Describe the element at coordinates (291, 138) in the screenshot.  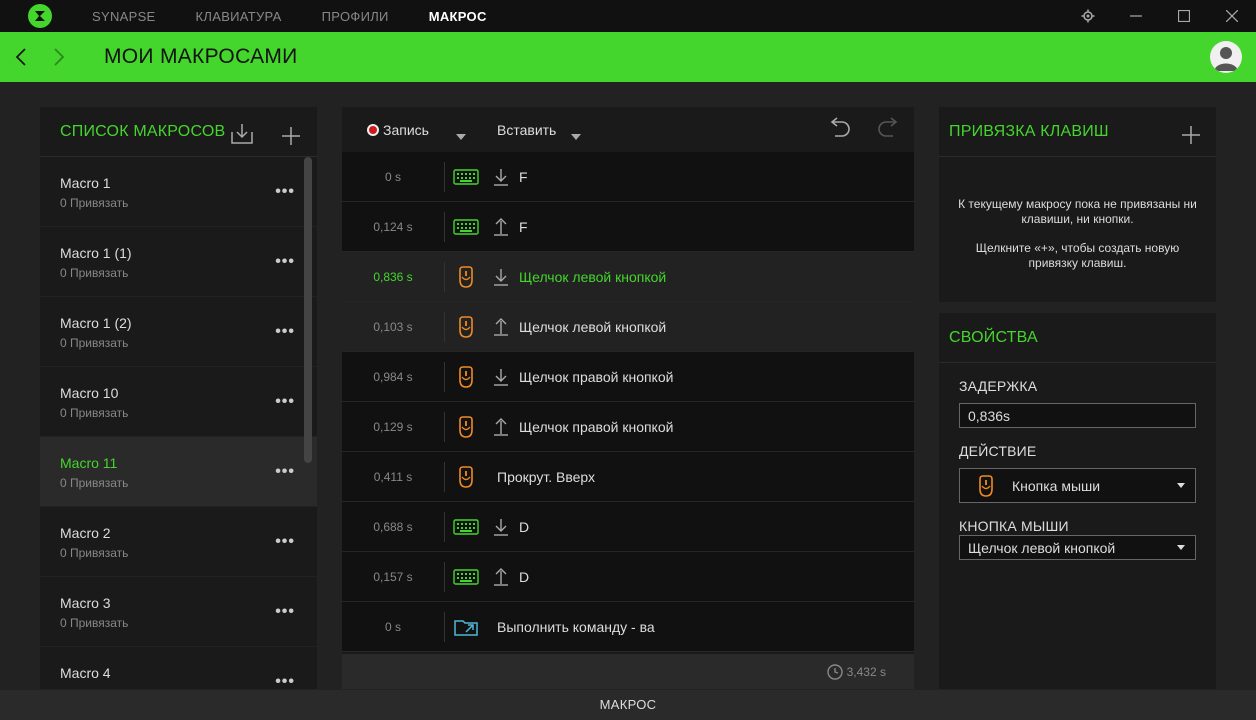
I see `add-macro-icon` at that location.